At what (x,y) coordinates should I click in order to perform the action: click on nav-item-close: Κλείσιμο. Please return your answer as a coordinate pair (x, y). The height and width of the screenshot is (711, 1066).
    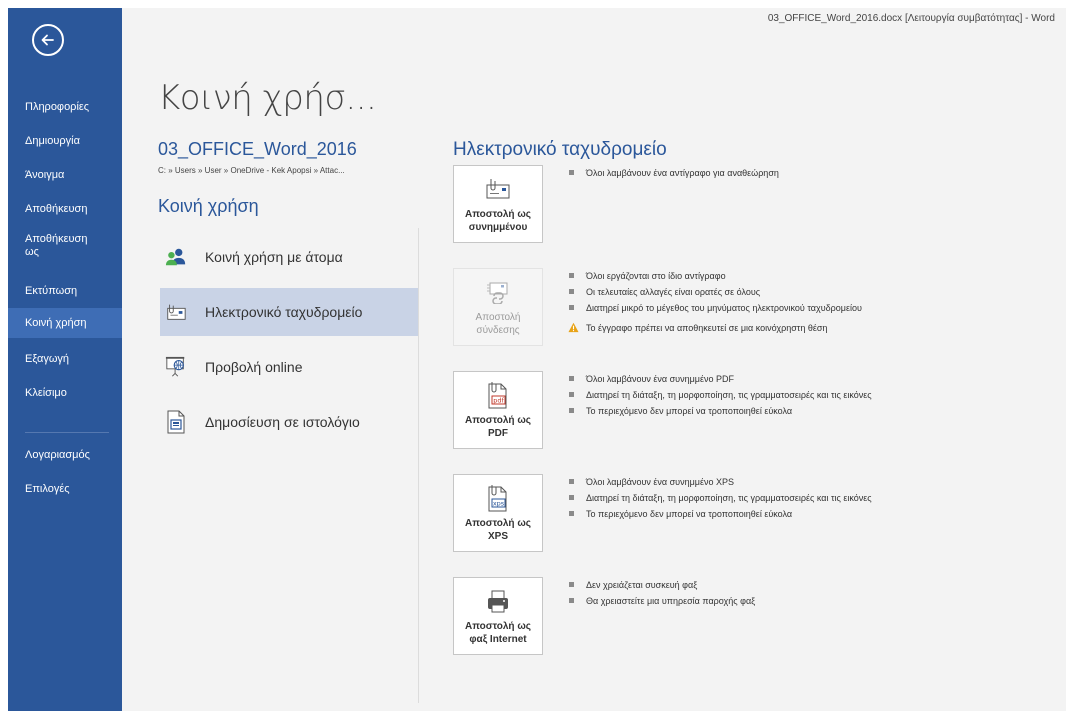
    Looking at the image, I should click on (65, 393).